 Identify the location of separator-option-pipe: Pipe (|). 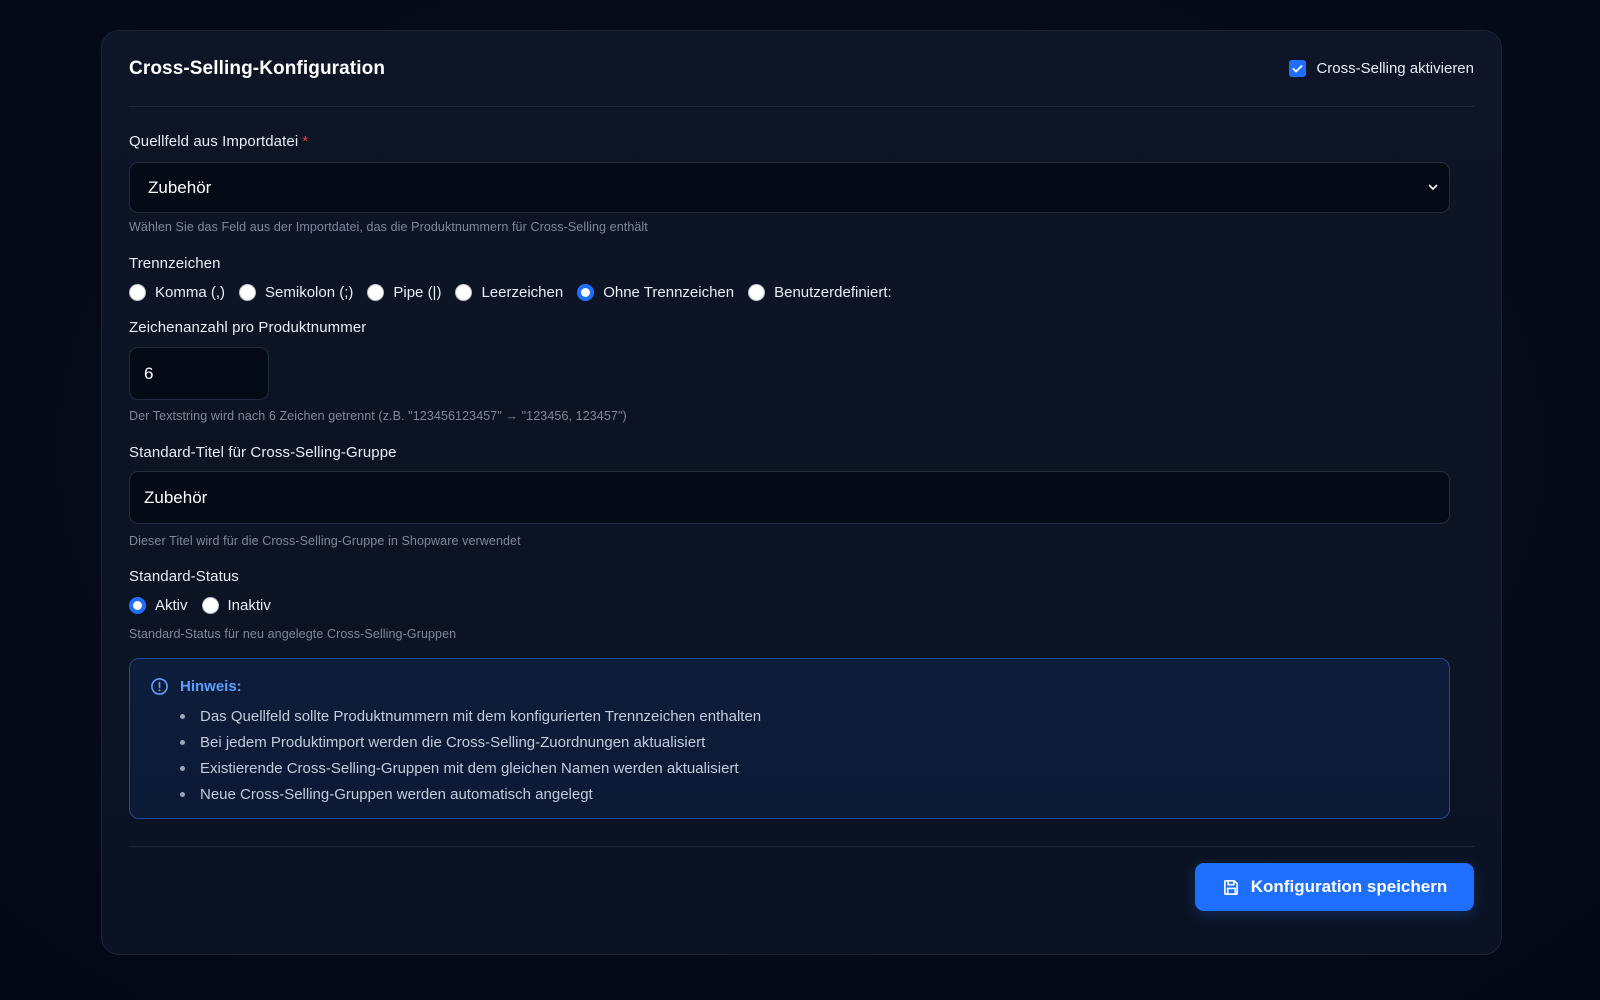
(404, 292).